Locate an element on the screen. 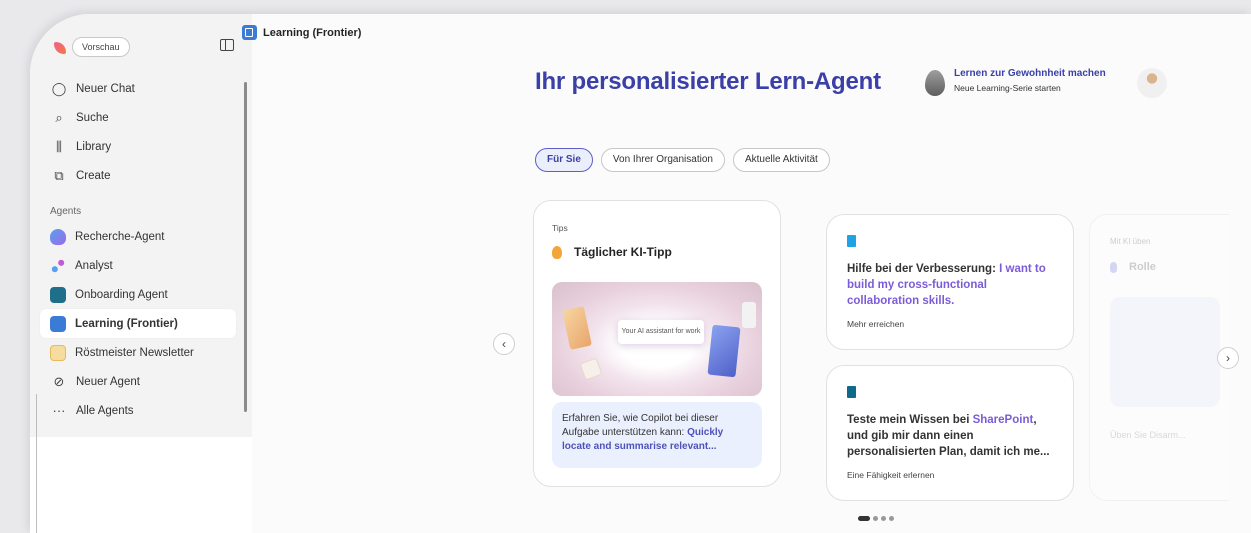  sidebar-item-label: Analyst is located at coordinates (94, 265).